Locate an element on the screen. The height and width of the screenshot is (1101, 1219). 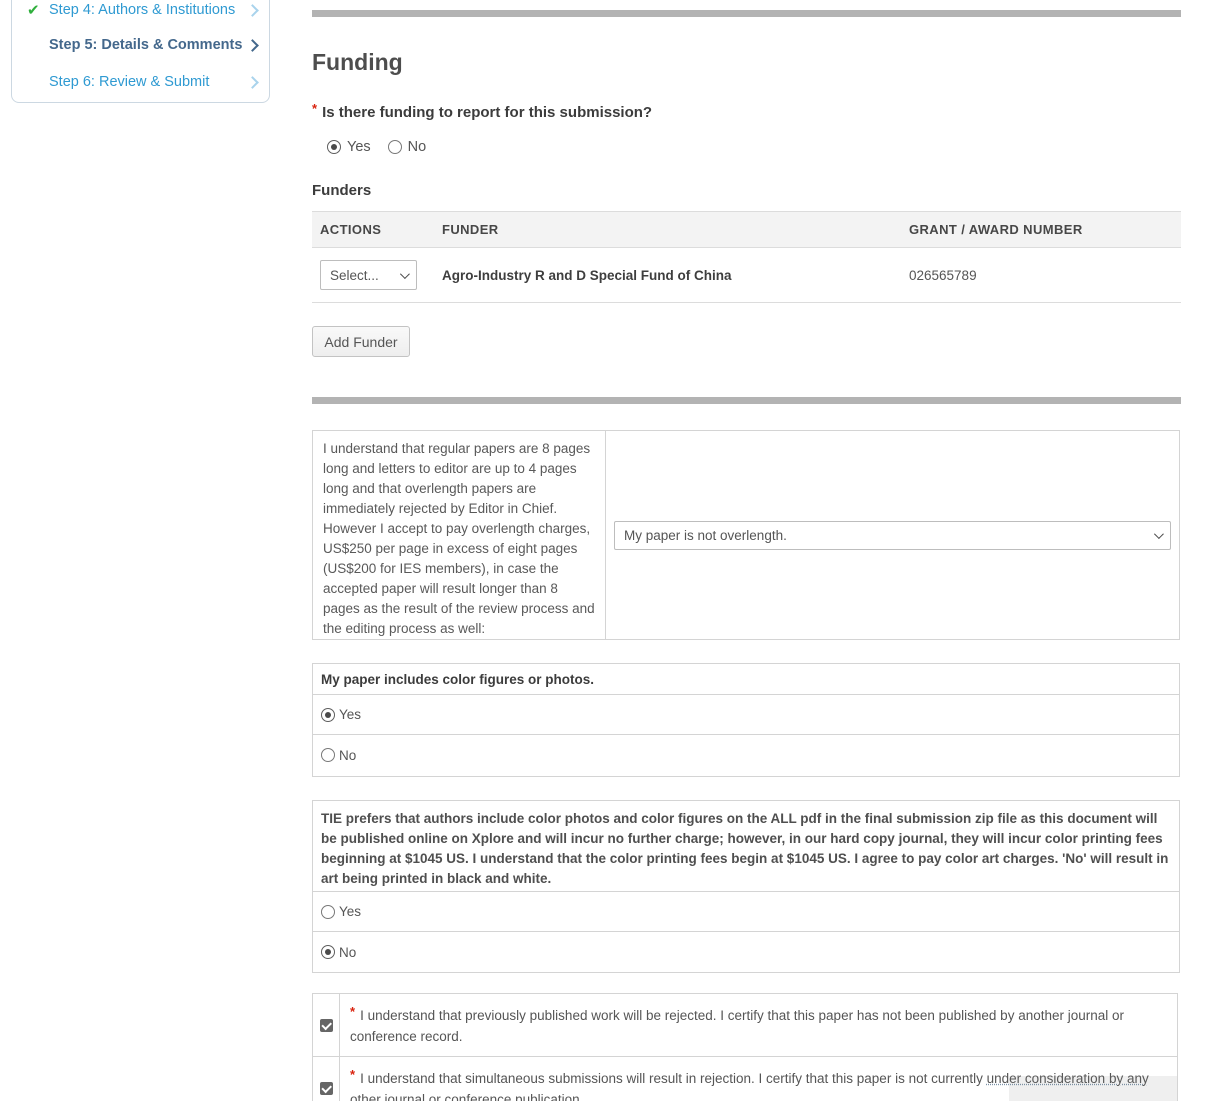
color-charges-yes-option: Yes is located at coordinates (746, 912).